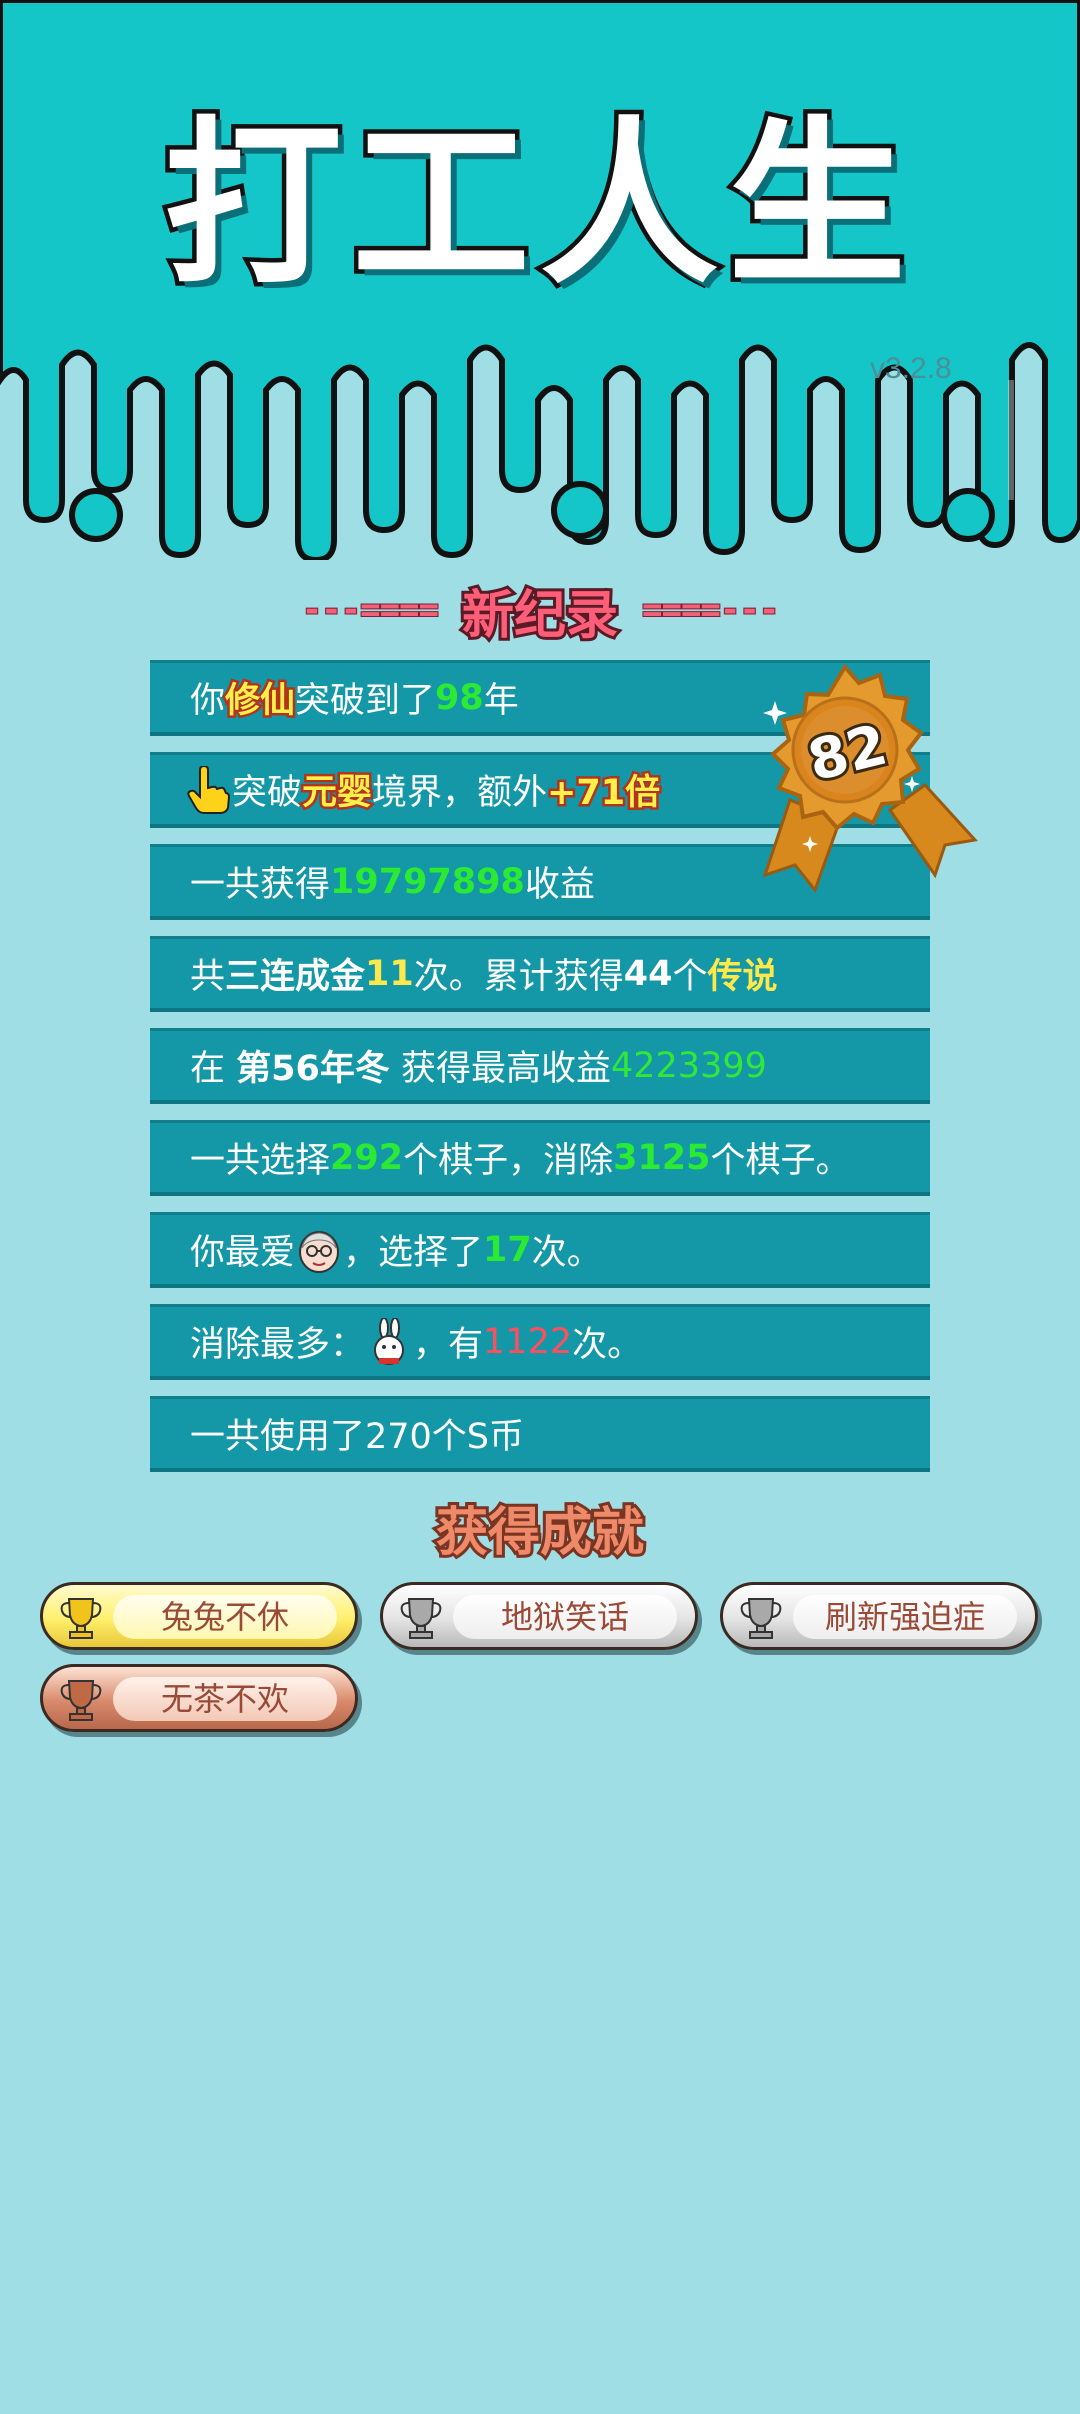 Image resolution: width=1080 pixels, height=2414 pixels. What do you see at coordinates (357, 1437) in the screenshot?
I see `coins-used-text: 一共使用了270个S币` at bounding box center [357, 1437].